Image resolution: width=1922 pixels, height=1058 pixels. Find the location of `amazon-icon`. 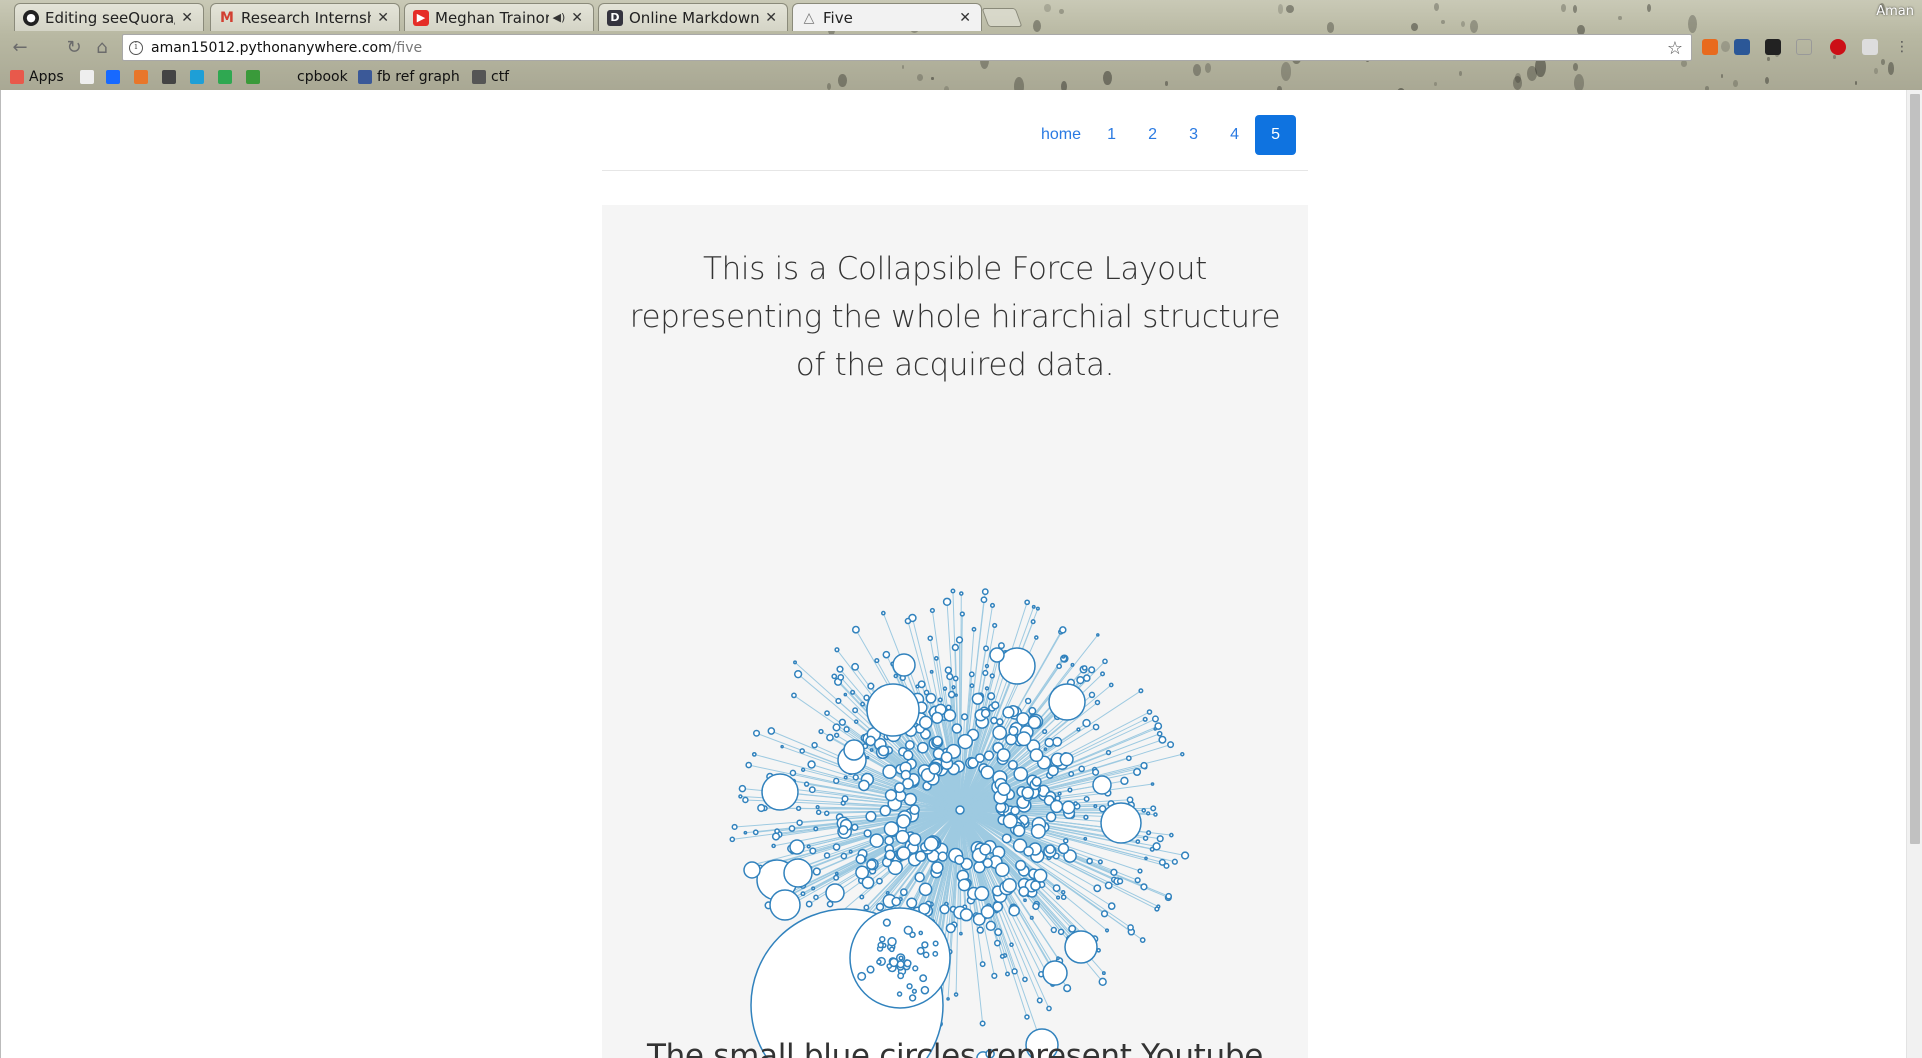

amazon-icon is located at coordinates (1773, 47).